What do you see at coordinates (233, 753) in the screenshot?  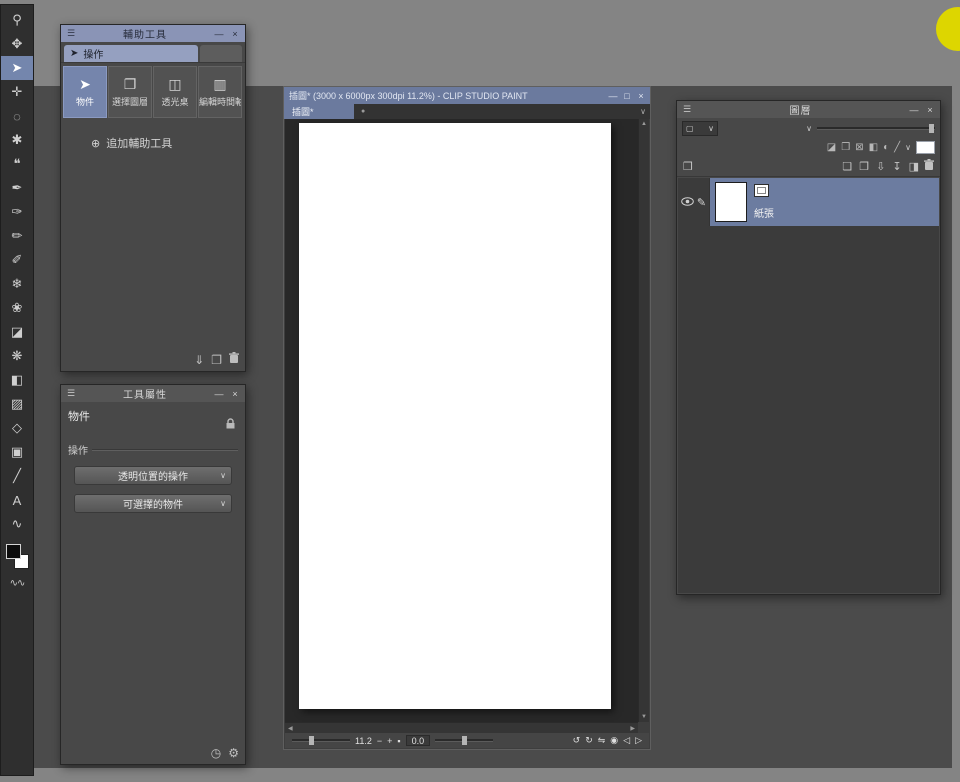 I see `wrench-icon: ⚙` at bounding box center [233, 753].